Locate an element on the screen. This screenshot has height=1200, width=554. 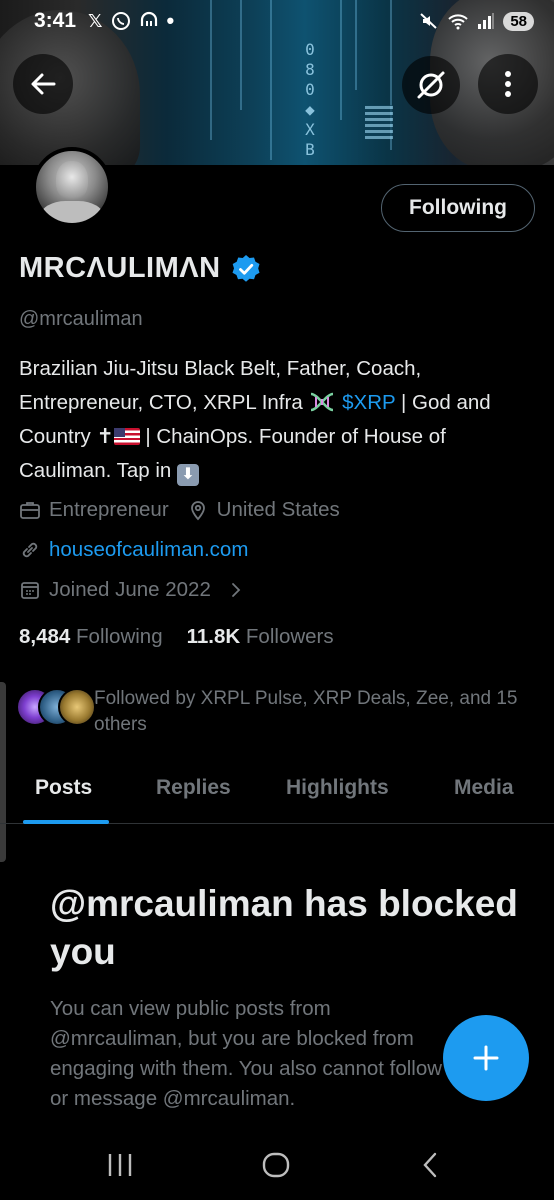
home-icon is located at coordinates (276, 1165).